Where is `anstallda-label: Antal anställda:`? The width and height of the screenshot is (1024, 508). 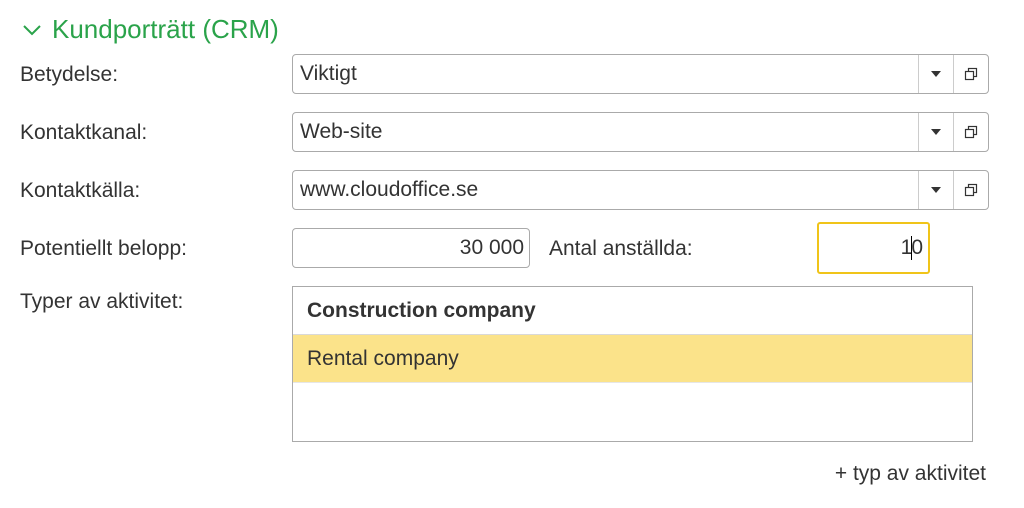 anstallda-label: Antal anställda: is located at coordinates (621, 248).